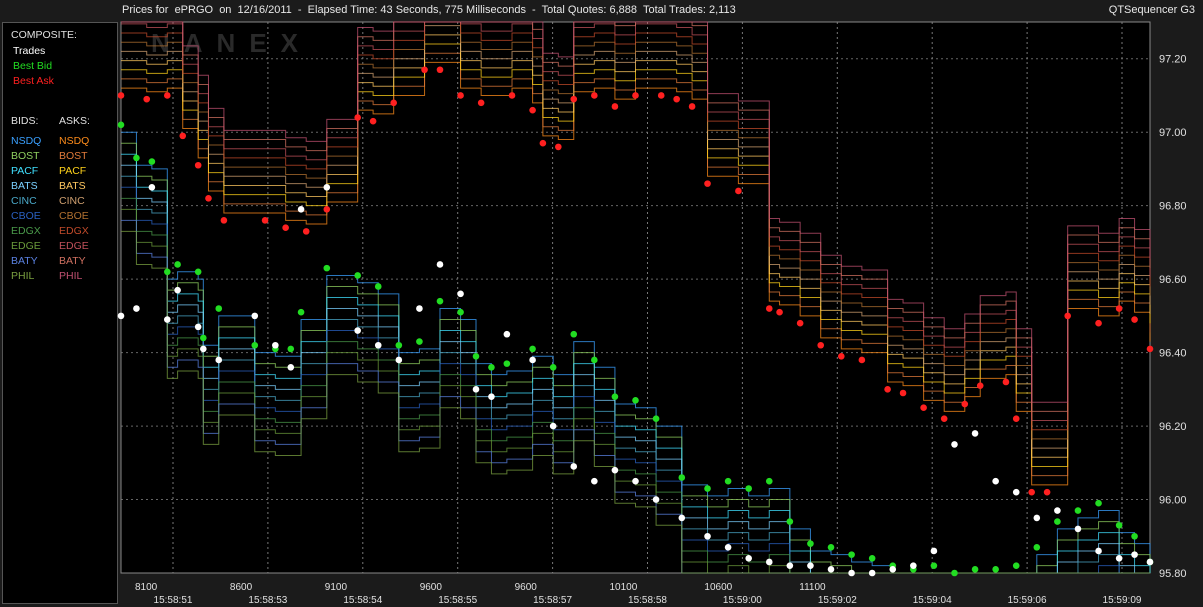  What do you see at coordinates (146, 587) in the screenshot?
I see `x-tick-seq: 8100` at bounding box center [146, 587].